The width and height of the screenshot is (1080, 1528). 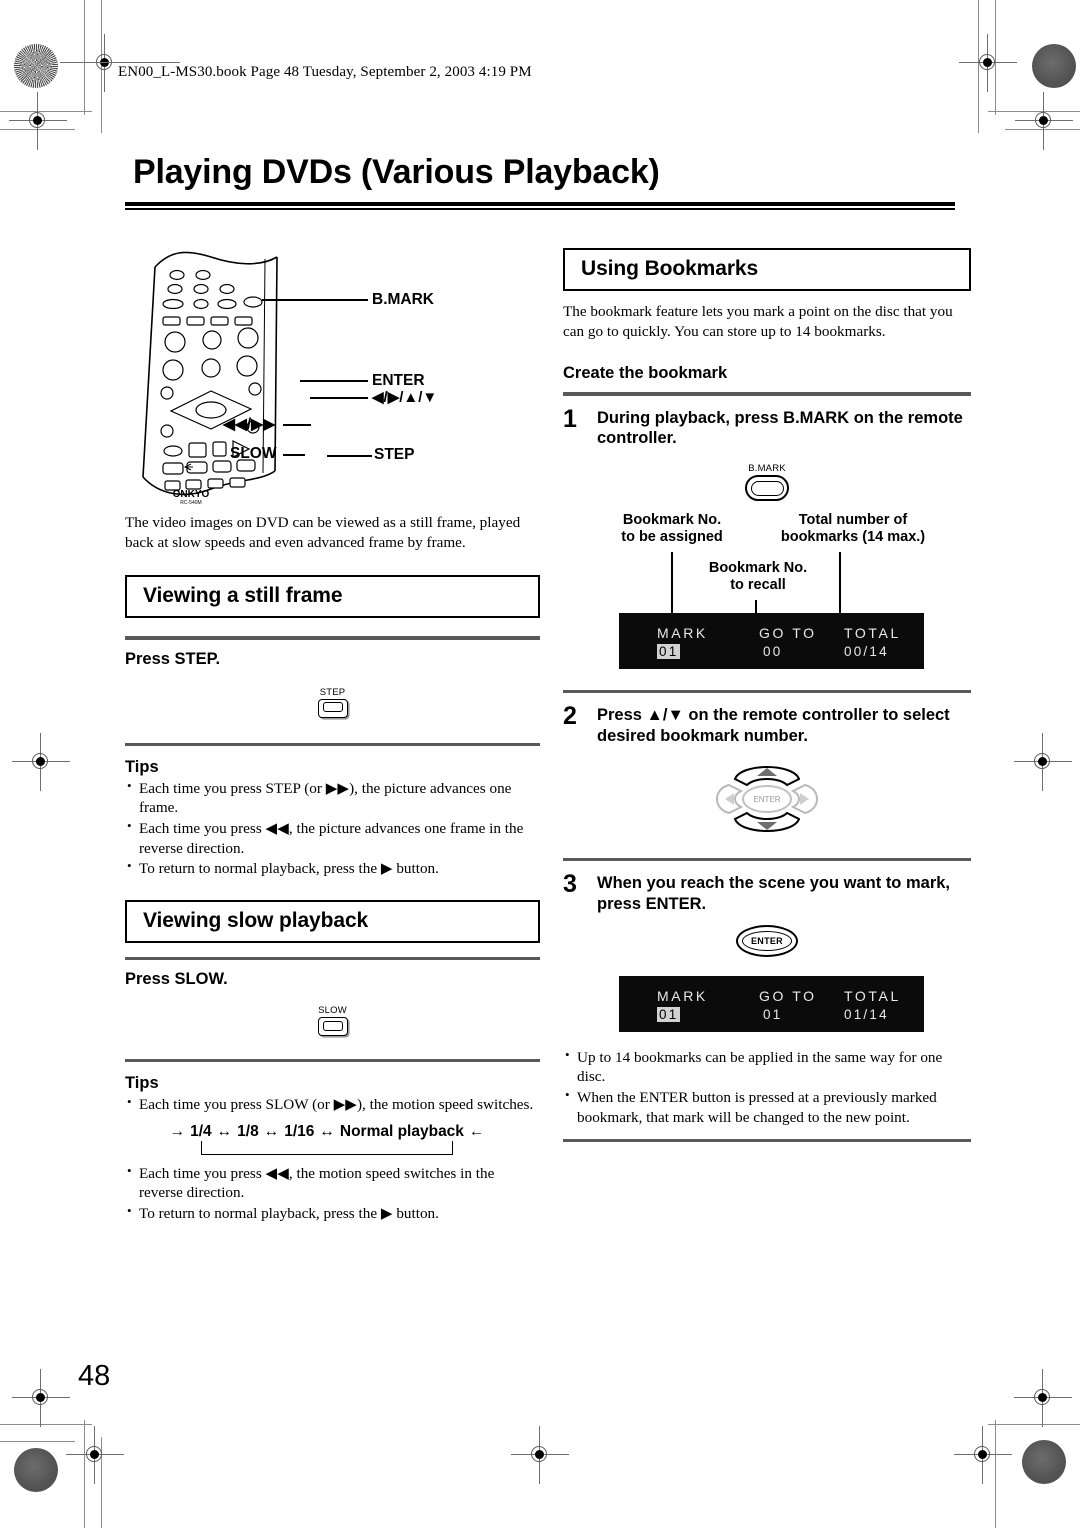 I want to click on registration-mark-bottom-right, so click(x=1043, y=1398).